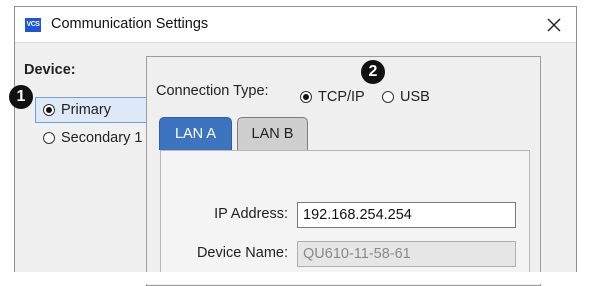 The image size is (592, 286). I want to click on tab-label: LAN A, so click(195, 134).